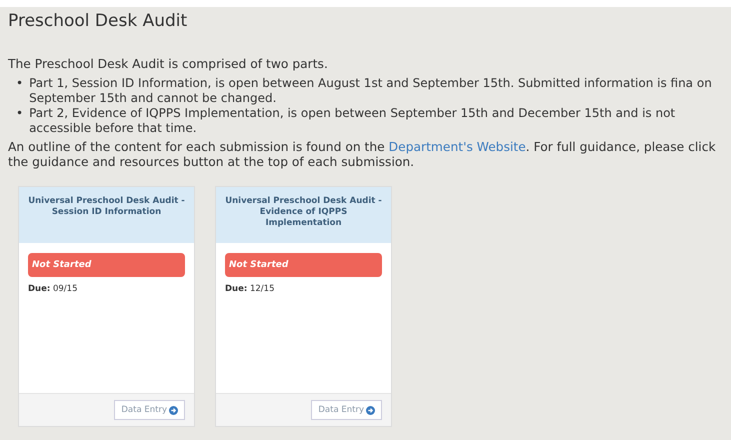 The height and width of the screenshot is (440, 731). What do you see at coordinates (98, 21) in the screenshot?
I see `page-title: Preschool Desk Audit` at bounding box center [98, 21].